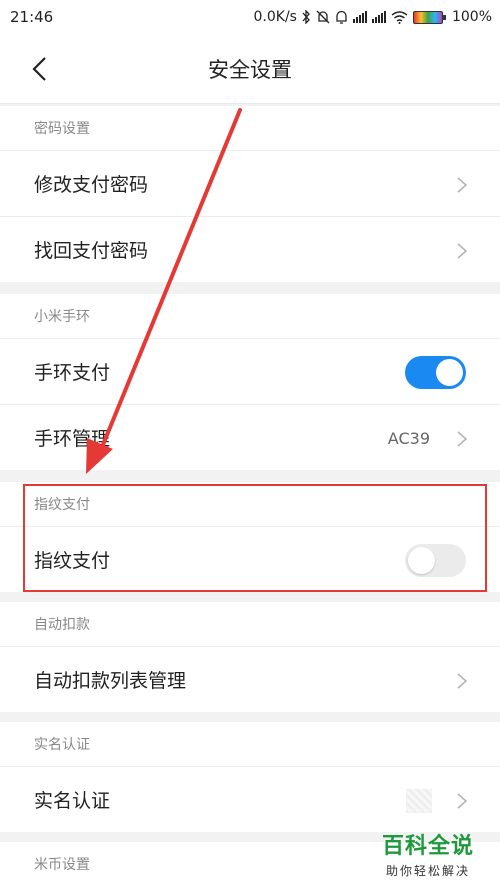  I want to click on page-title: 安全设置, so click(250, 69).